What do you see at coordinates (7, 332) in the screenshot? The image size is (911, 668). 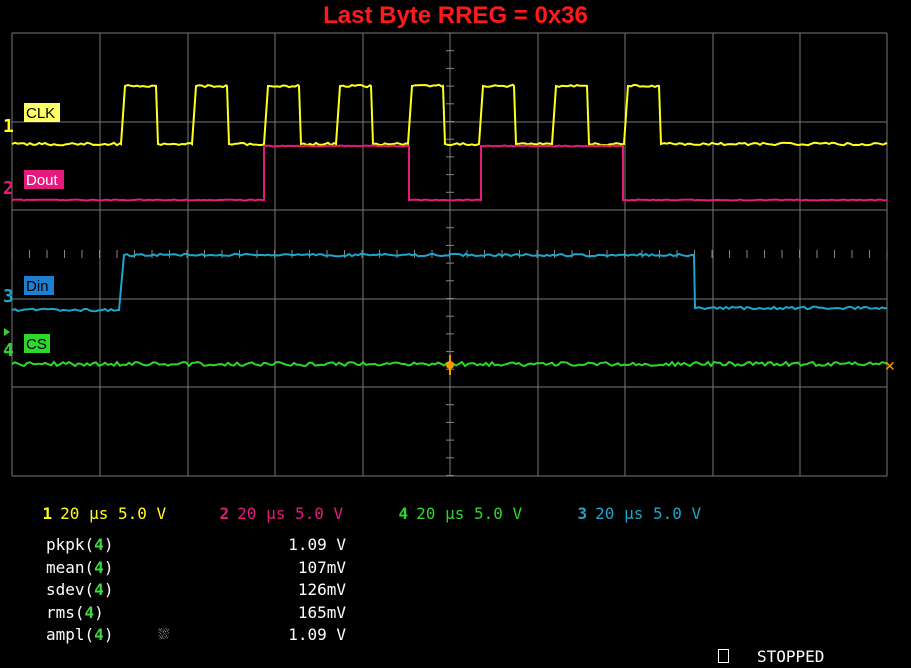 I see `trigger-level-arrow` at bounding box center [7, 332].